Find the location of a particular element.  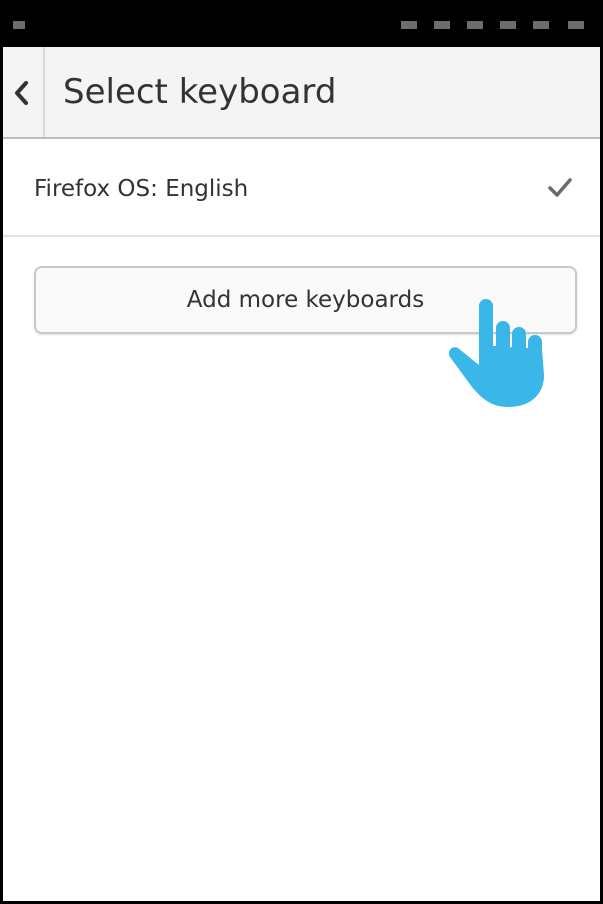

chevron-left-icon is located at coordinates (21, 93).